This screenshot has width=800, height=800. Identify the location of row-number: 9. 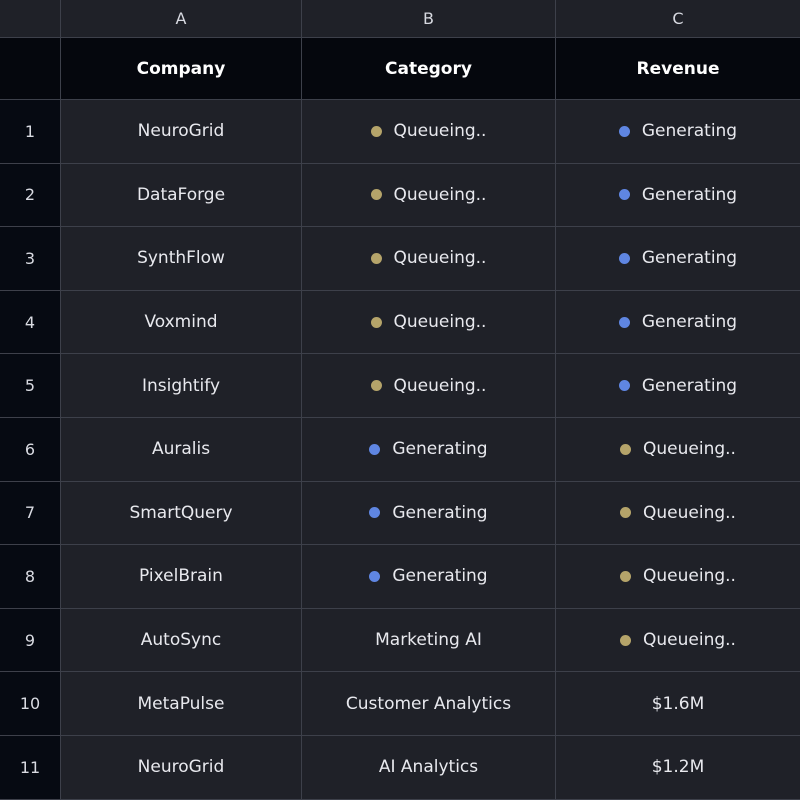
(30, 640).